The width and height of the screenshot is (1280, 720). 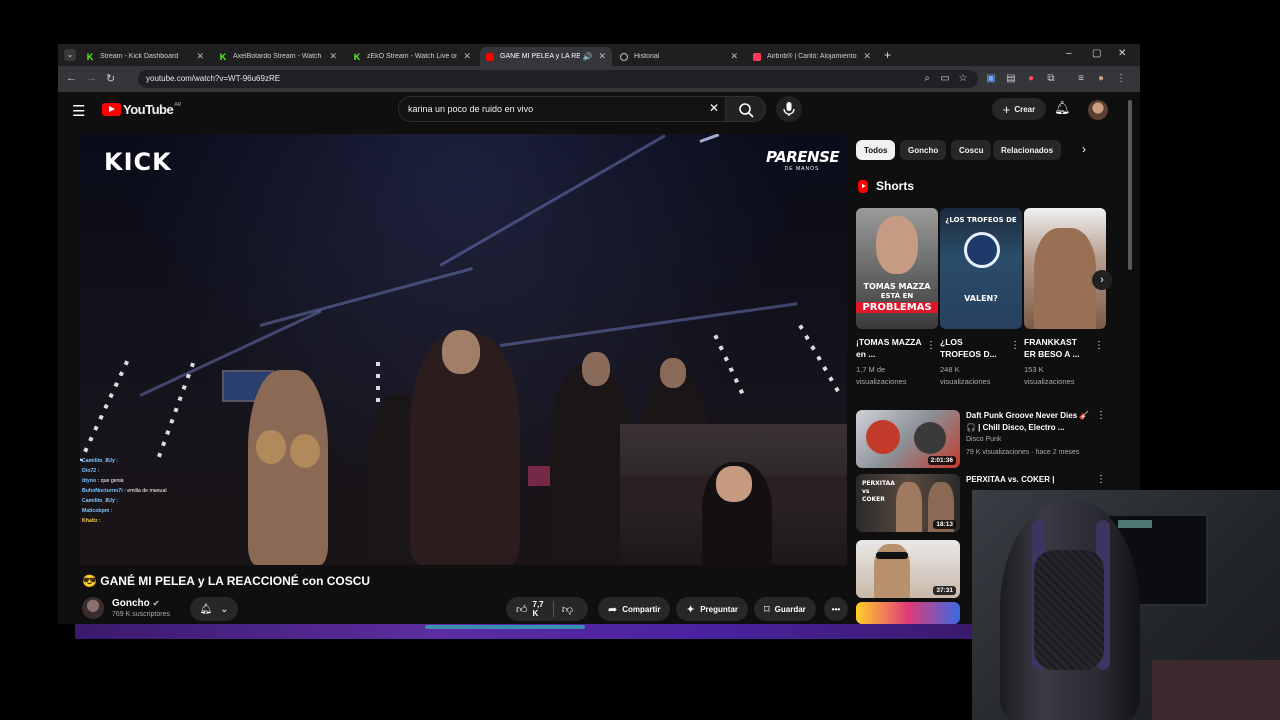 I want to click on airbnb-icon, so click(x=757, y=56).